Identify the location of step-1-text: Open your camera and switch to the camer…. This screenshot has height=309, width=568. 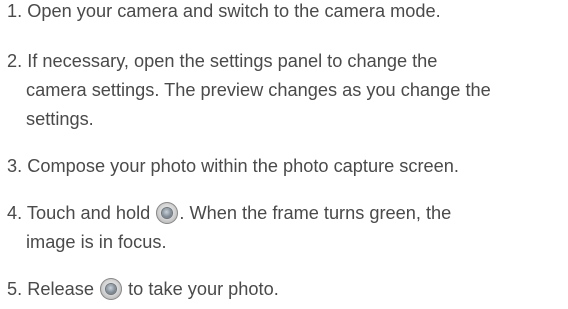
(234, 11).